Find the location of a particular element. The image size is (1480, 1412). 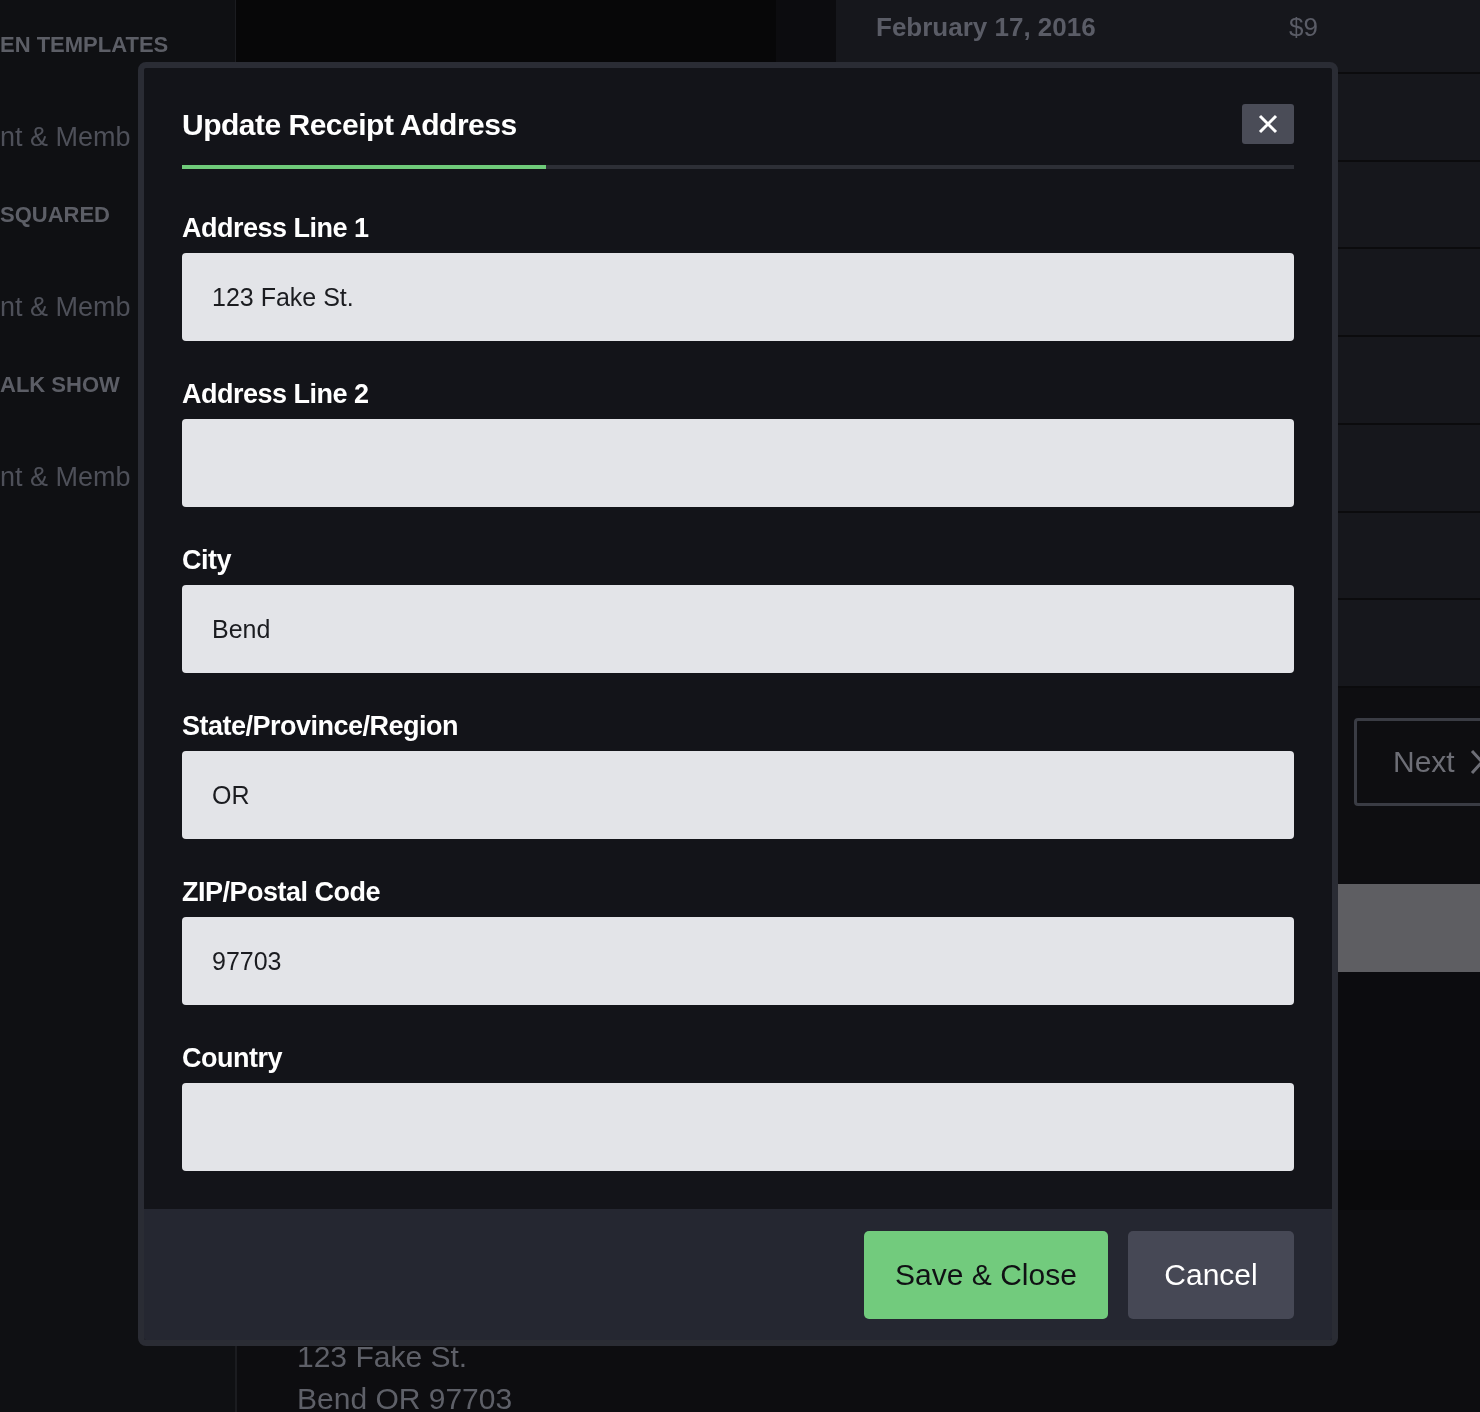

field-label: Address Line 1 is located at coordinates (276, 229).